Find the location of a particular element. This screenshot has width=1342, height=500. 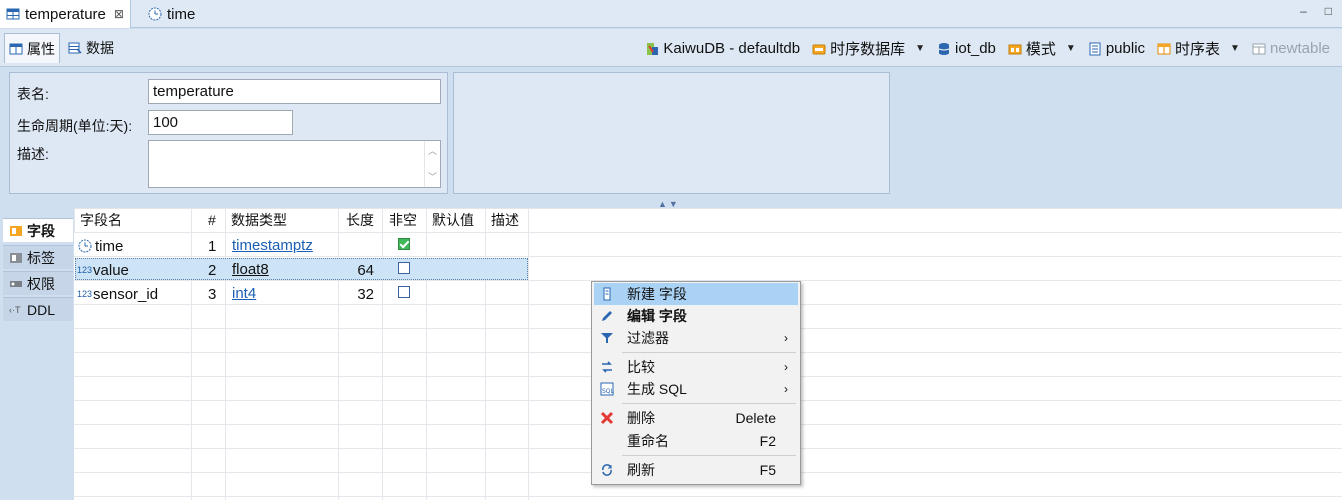

menu-item-compare: 比较 › is located at coordinates (696, 367).